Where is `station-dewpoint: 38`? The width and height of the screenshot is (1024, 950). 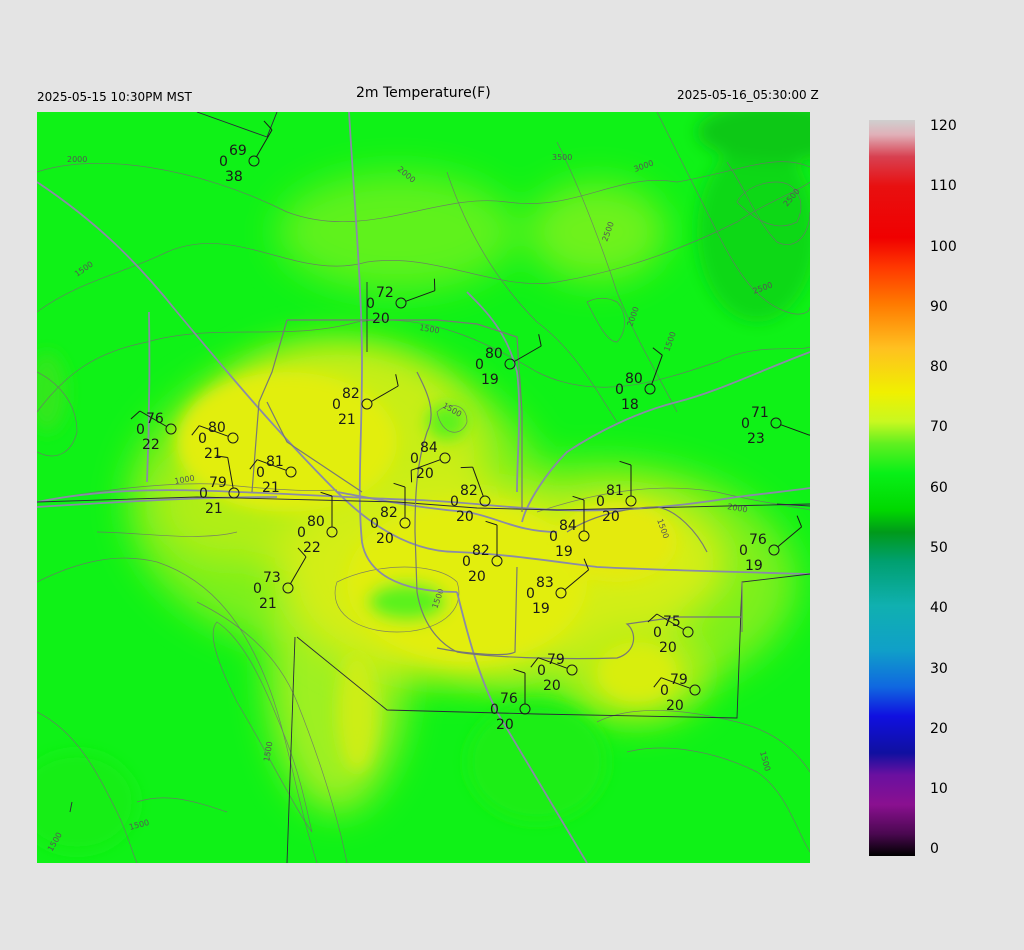 station-dewpoint: 38 is located at coordinates (234, 177).